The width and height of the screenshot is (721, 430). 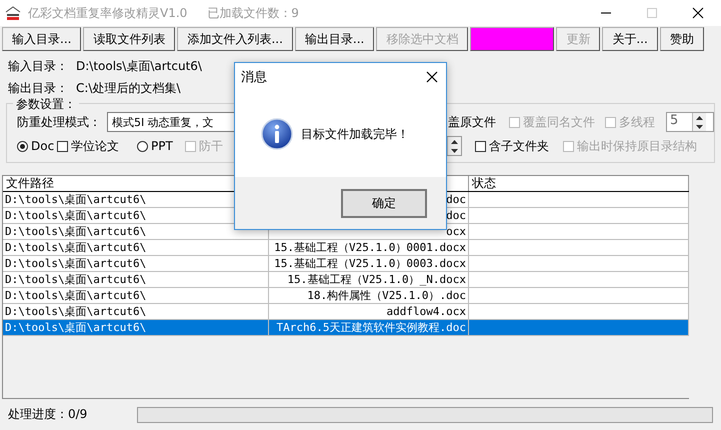 I want to click on table-cell: 15.基础工程（V25.1.0）_N.docx, so click(x=369, y=279).